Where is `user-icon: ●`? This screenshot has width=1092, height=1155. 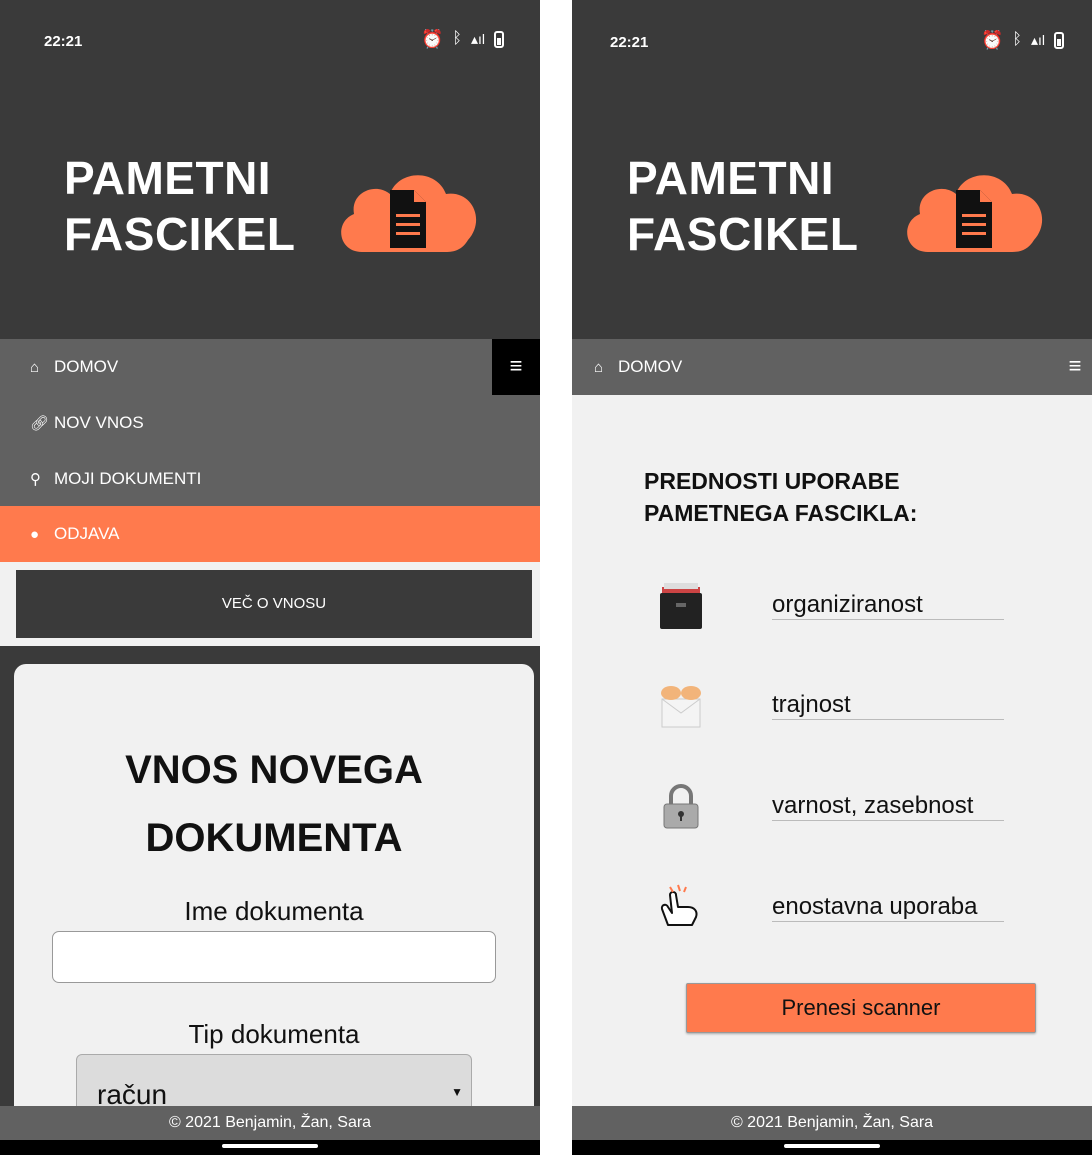 user-icon: ● is located at coordinates (35, 534).